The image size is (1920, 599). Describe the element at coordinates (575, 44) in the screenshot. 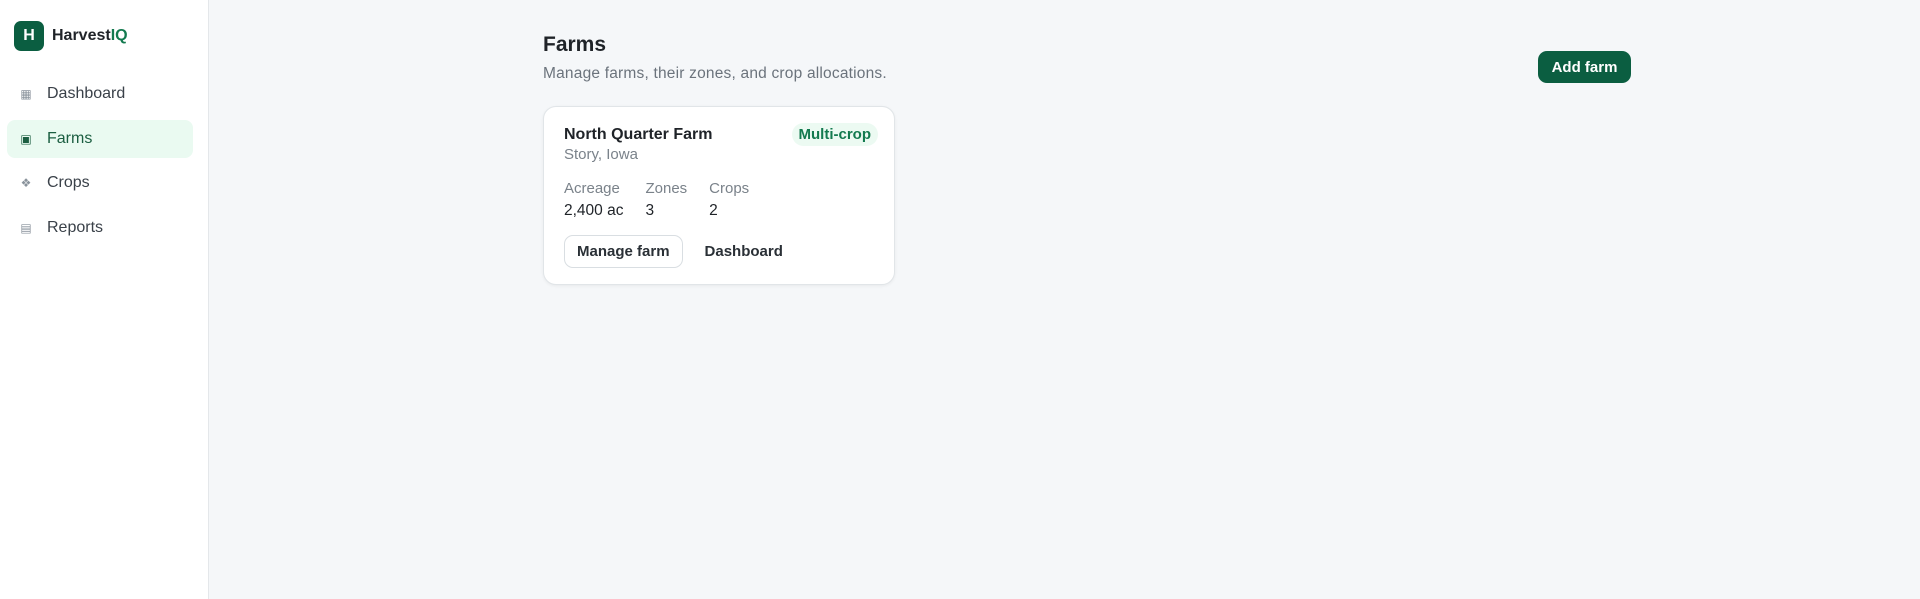

I see `page-title: Farms` at that location.